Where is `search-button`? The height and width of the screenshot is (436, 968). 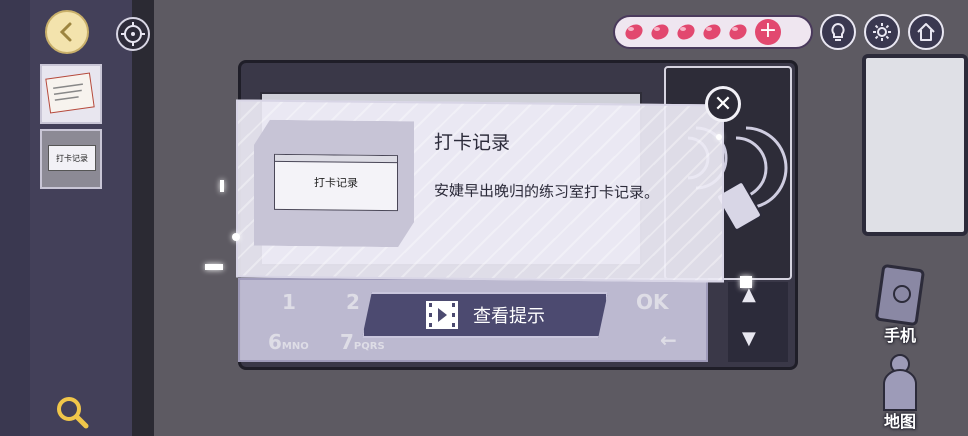
search-button is located at coordinates (72, 412).